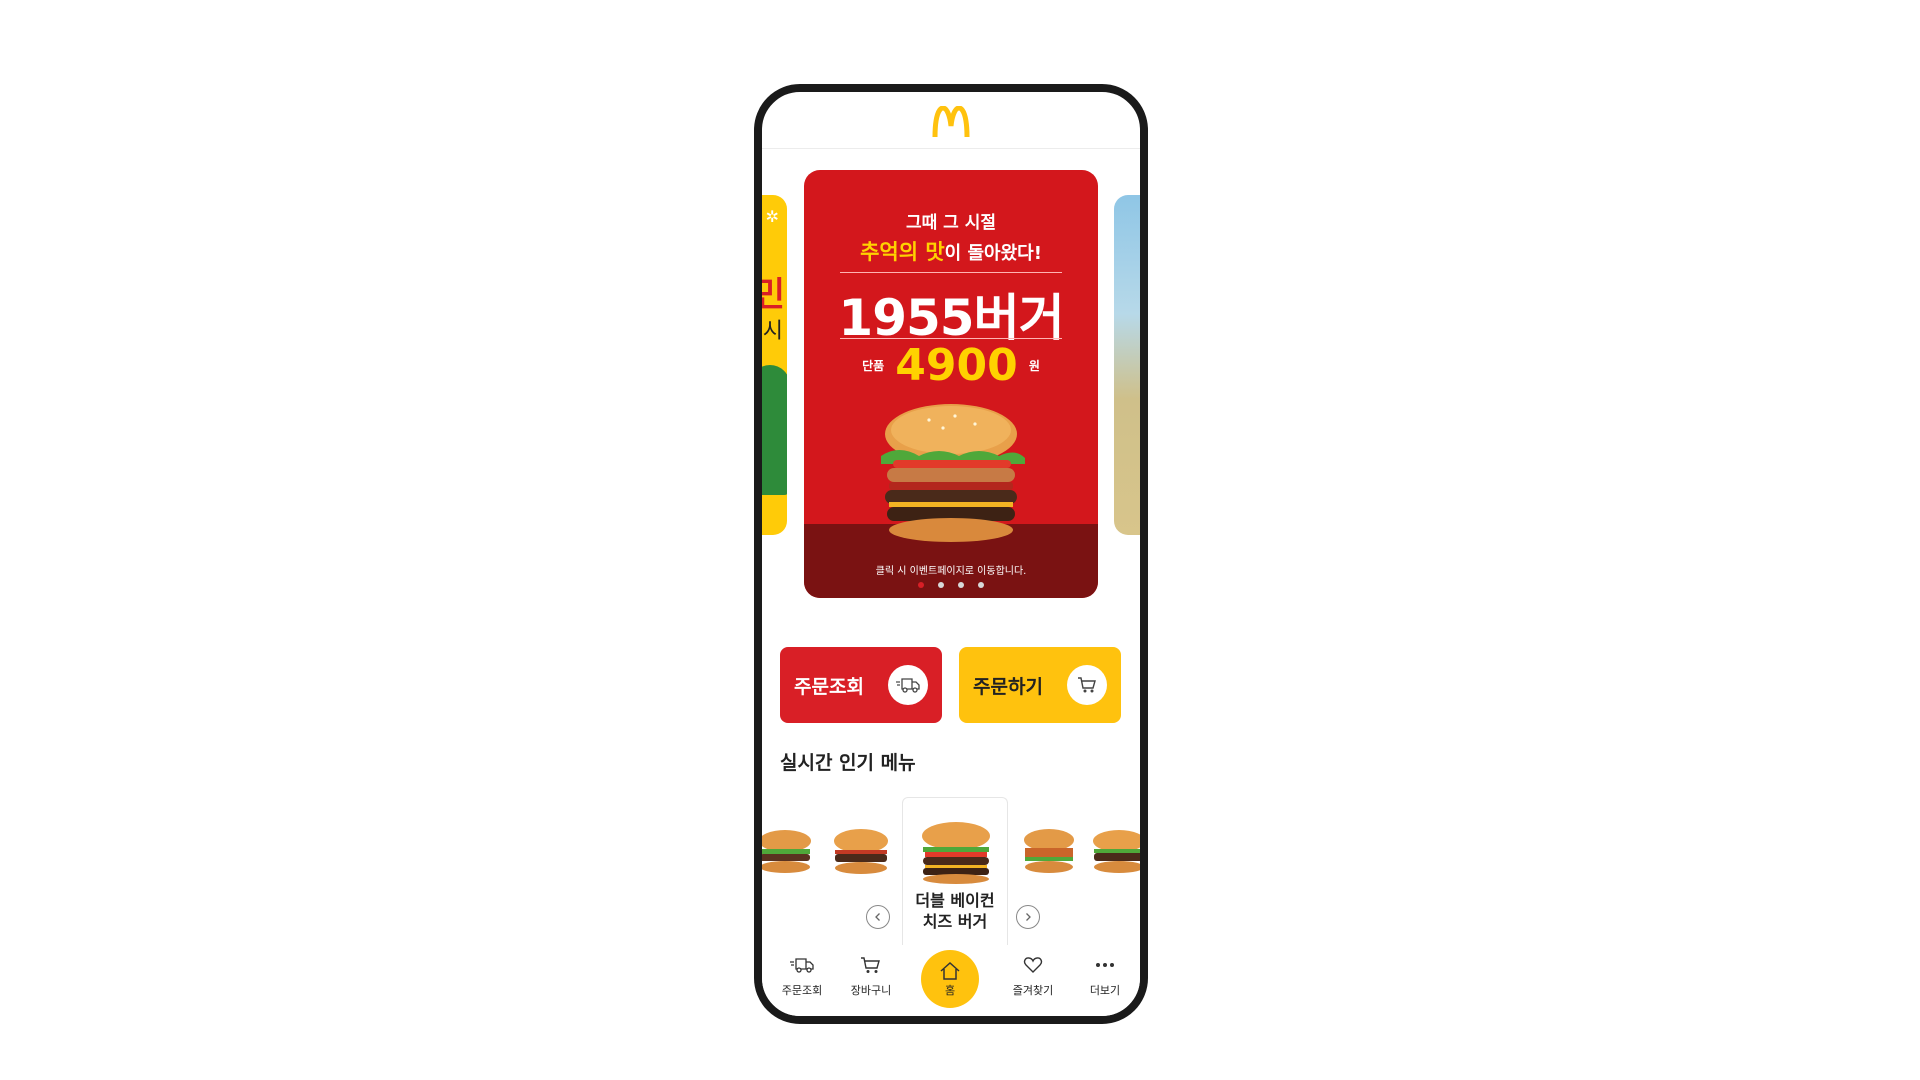 This screenshot has width=1920, height=1080. I want to click on banner-tagline: 추억의 맛이 돌아왔다!, so click(951, 251).